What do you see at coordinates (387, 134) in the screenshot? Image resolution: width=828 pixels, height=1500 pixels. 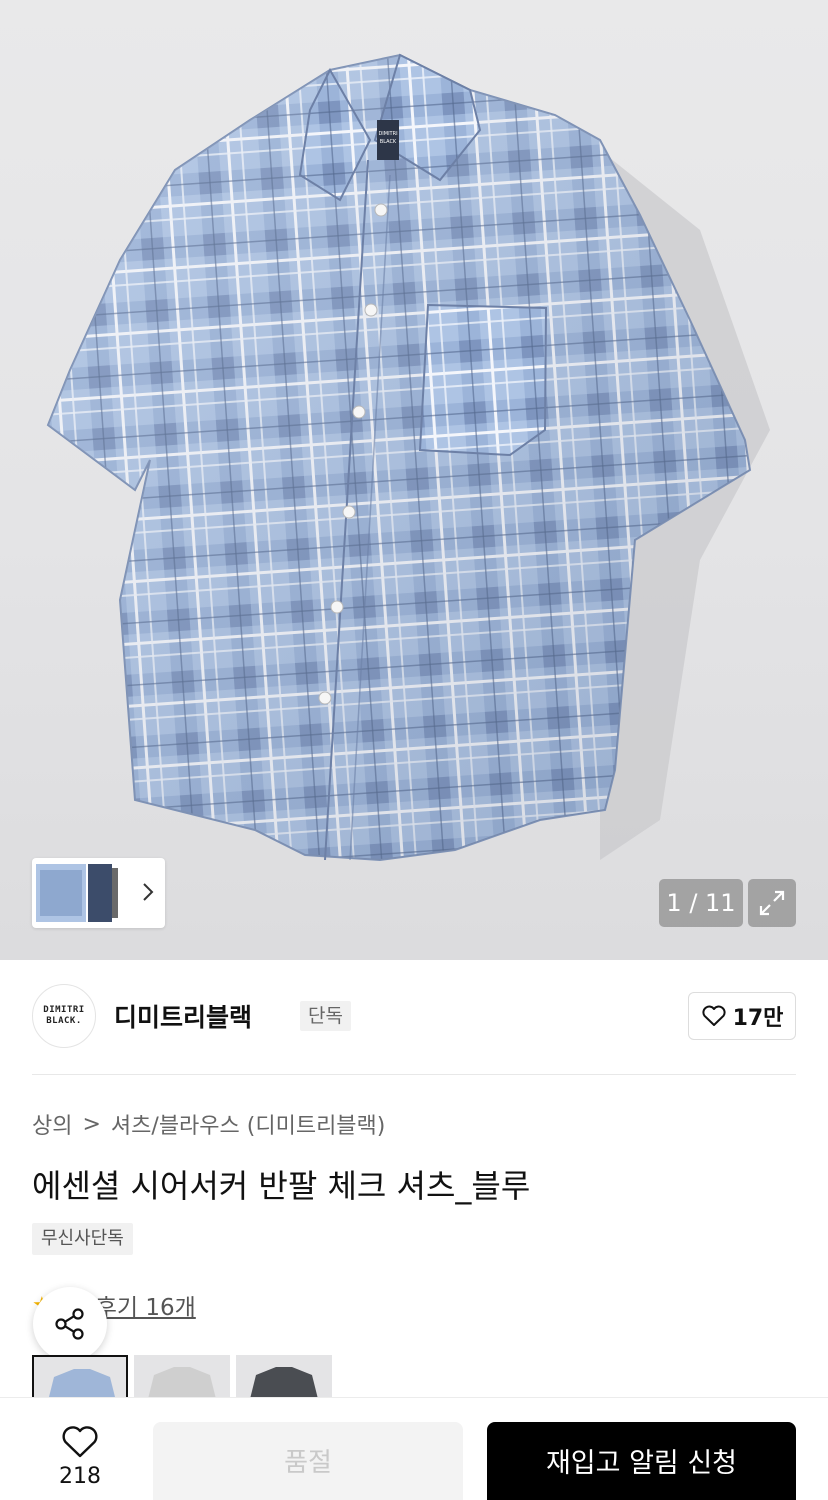 I see `svg-text: DIMITRI` at bounding box center [387, 134].